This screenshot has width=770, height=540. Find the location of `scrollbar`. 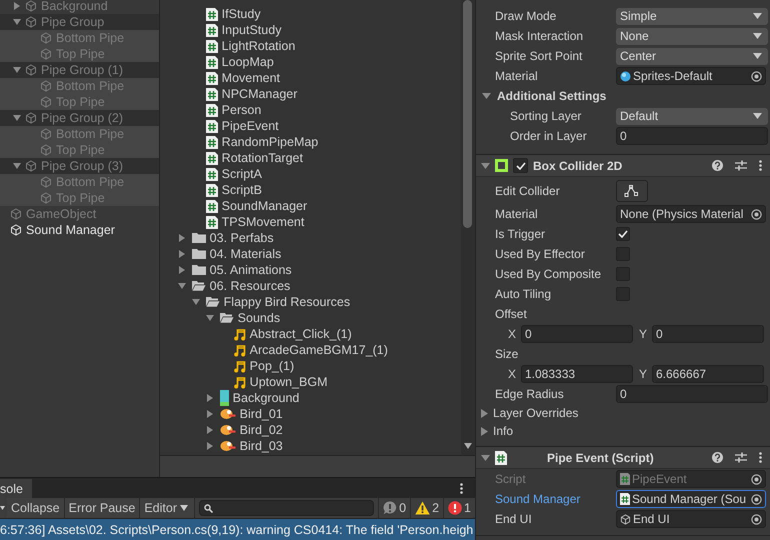

scrollbar is located at coordinates (468, 228).